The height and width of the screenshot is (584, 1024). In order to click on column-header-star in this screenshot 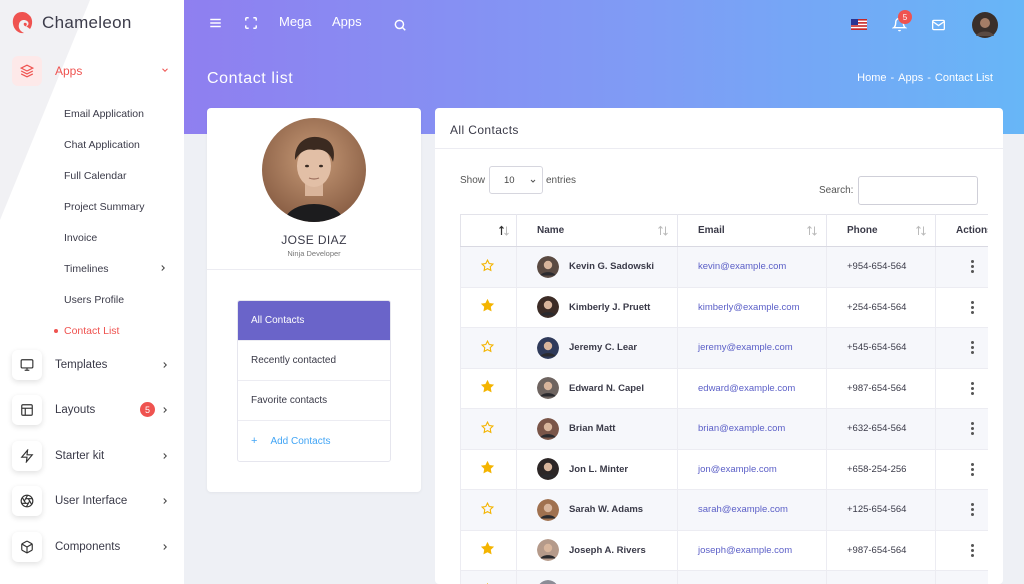, I will do `click(488, 230)`.